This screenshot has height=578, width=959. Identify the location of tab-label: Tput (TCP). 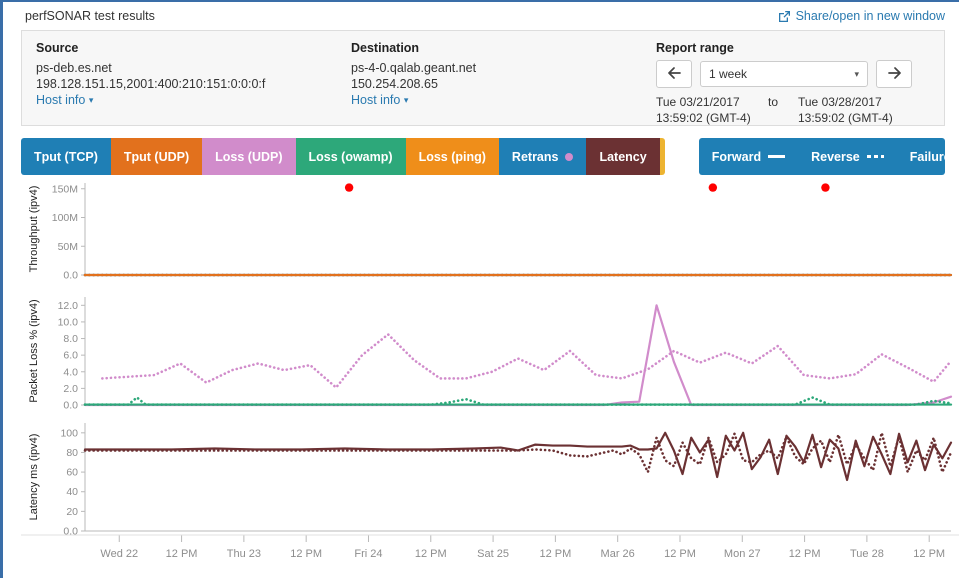
(66, 156).